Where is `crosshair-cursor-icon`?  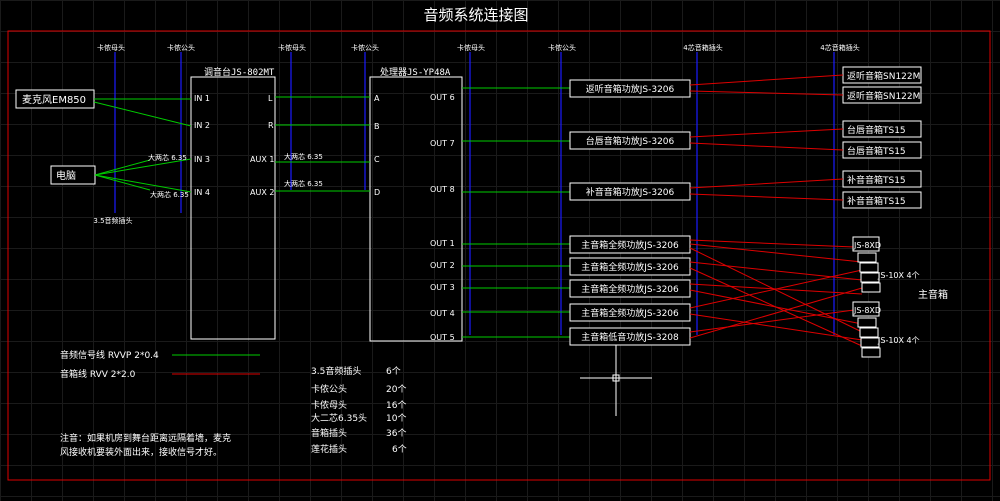 crosshair-cursor-icon is located at coordinates (616, 380).